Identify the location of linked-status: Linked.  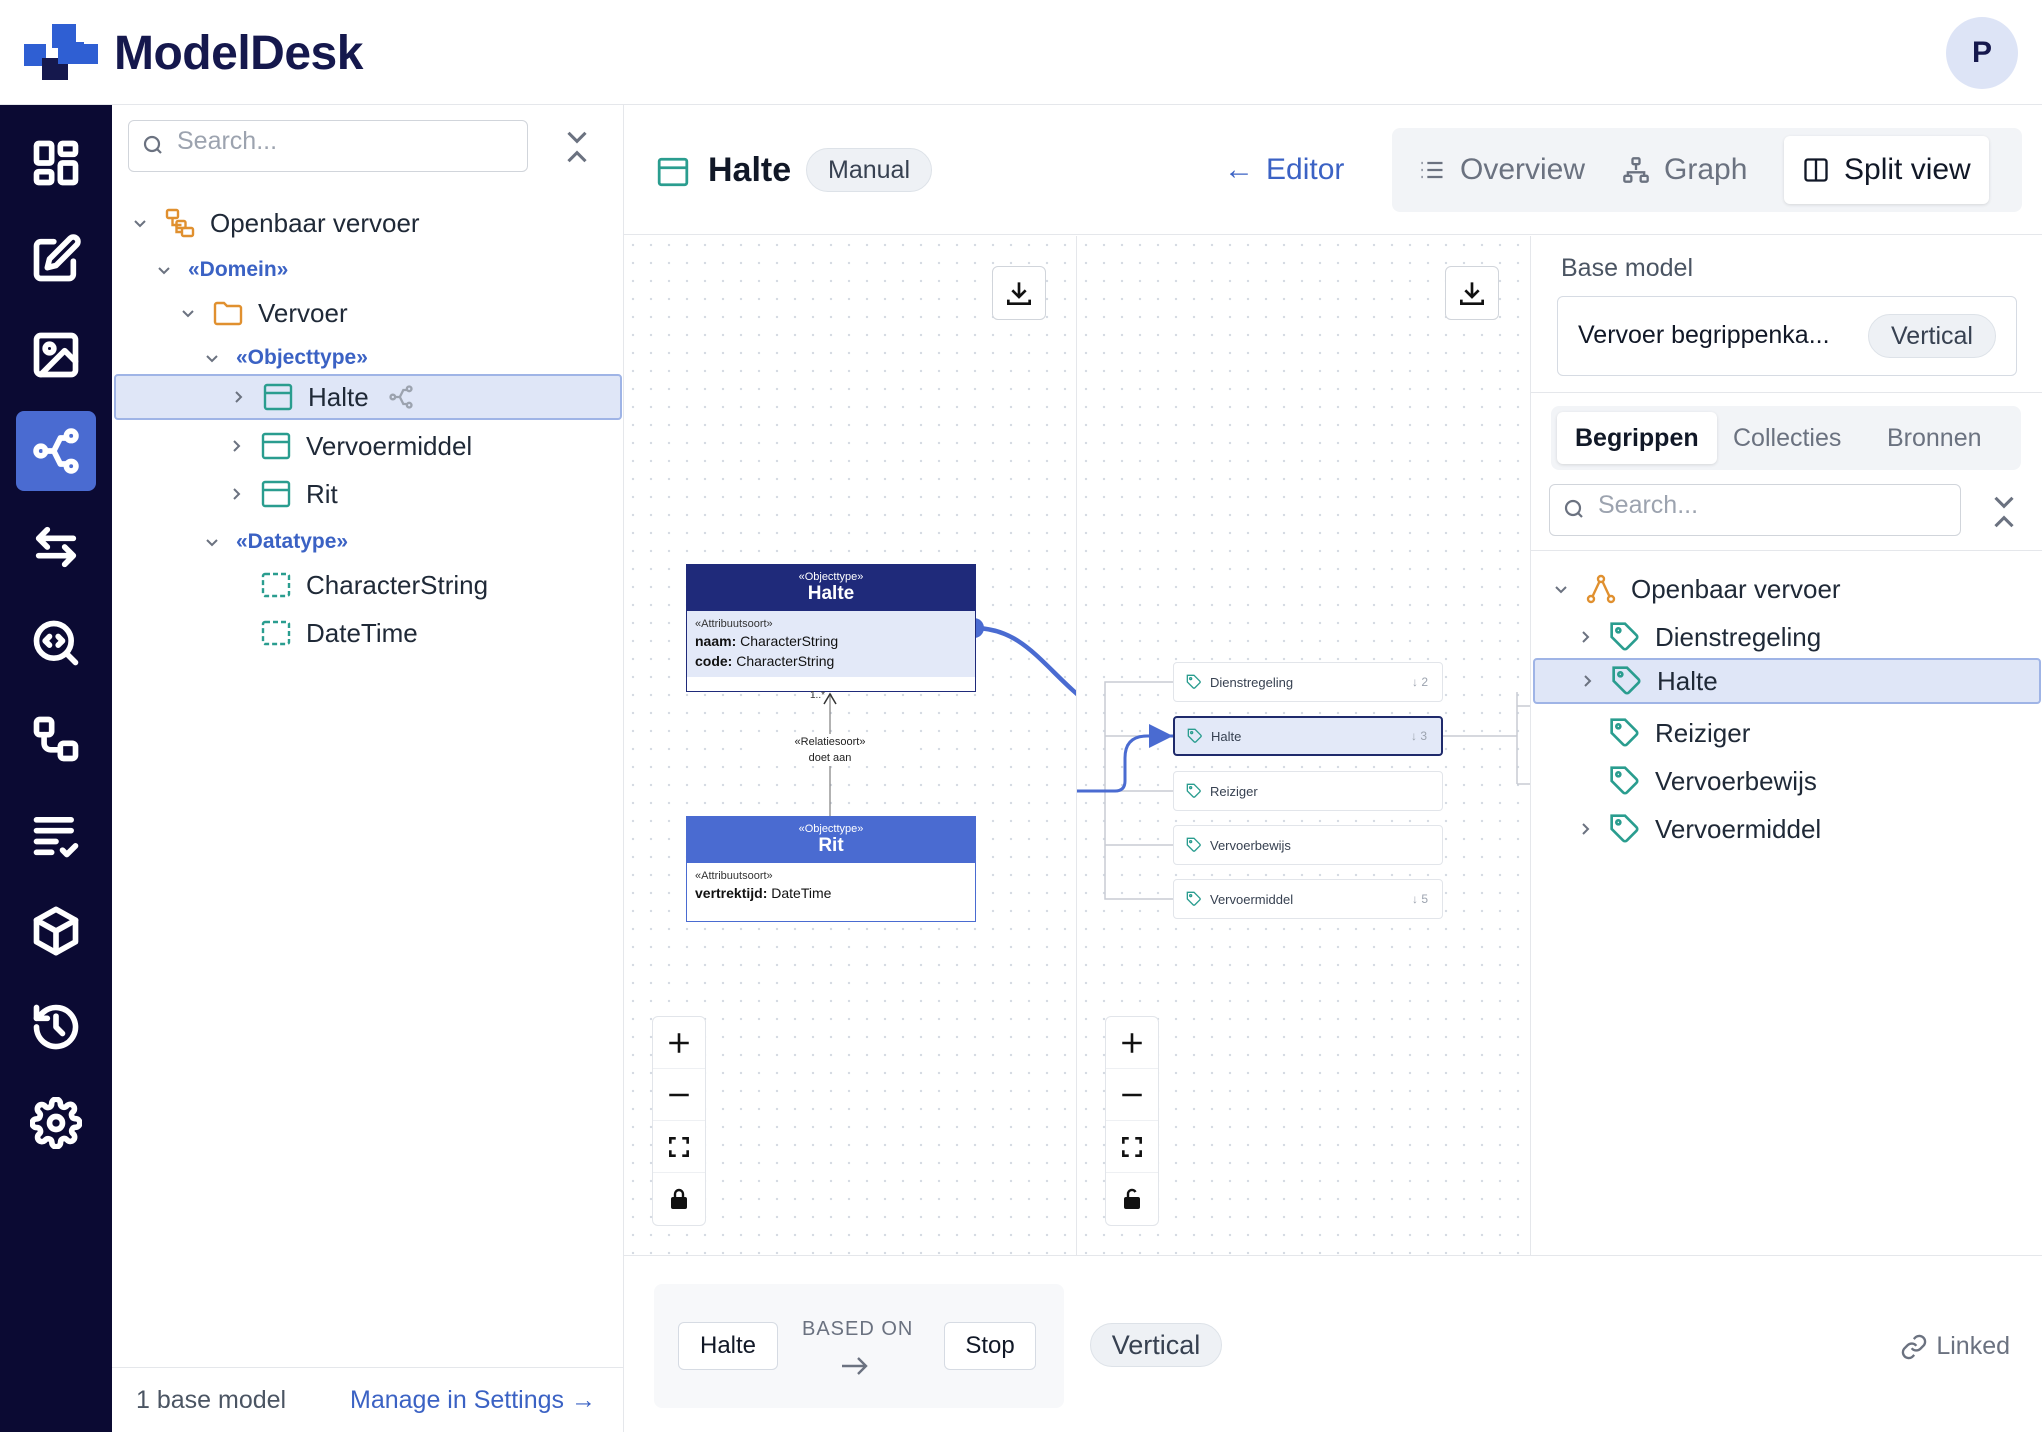
(1955, 1346).